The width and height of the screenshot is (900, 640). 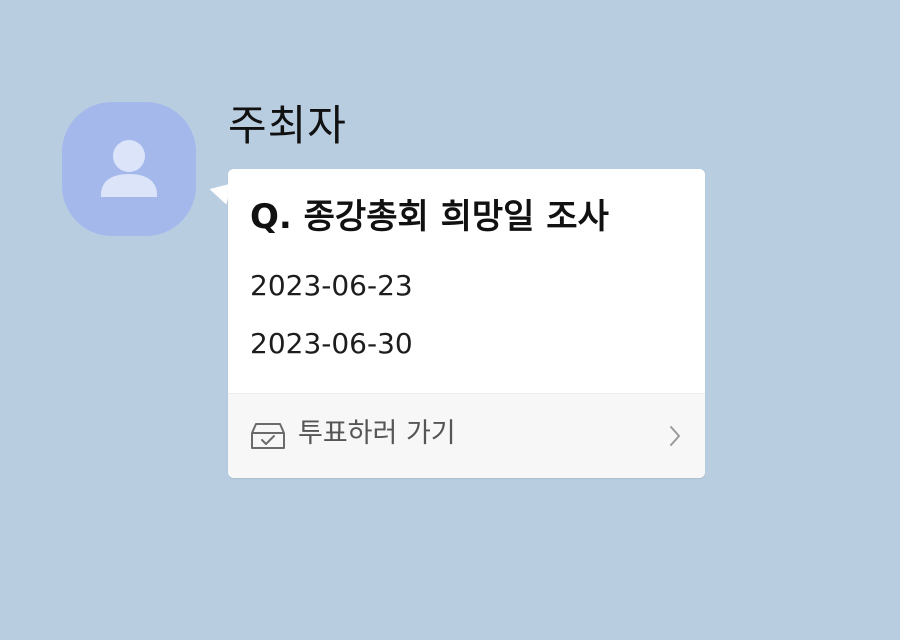 What do you see at coordinates (287, 125) in the screenshot?
I see `sender-name: 주최자` at bounding box center [287, 125].